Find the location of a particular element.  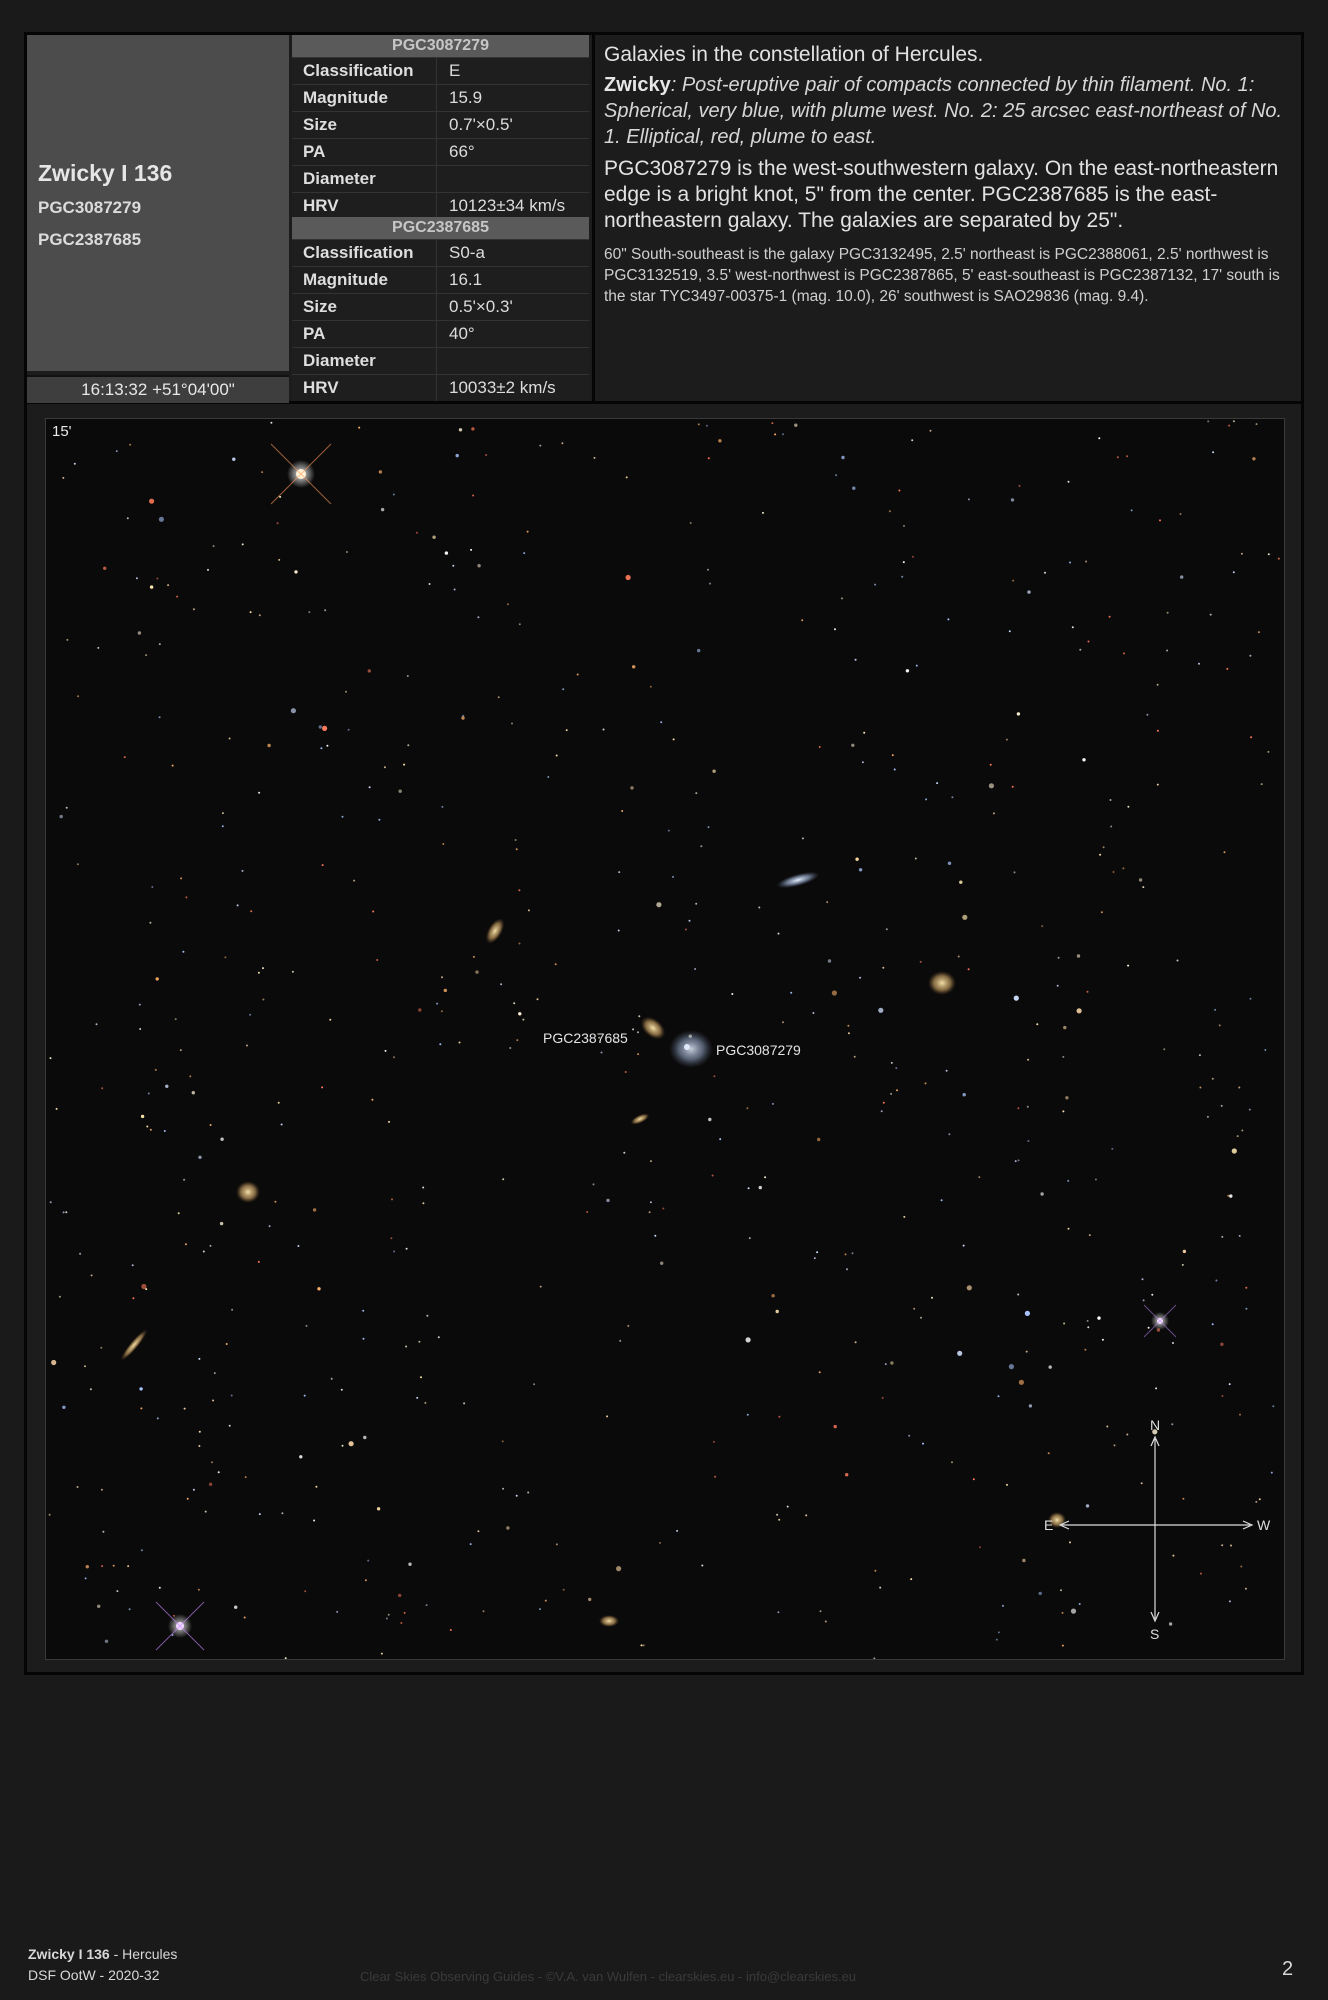

table-row: Size 0.5'×0.3' is located at coordinates (440, 306).